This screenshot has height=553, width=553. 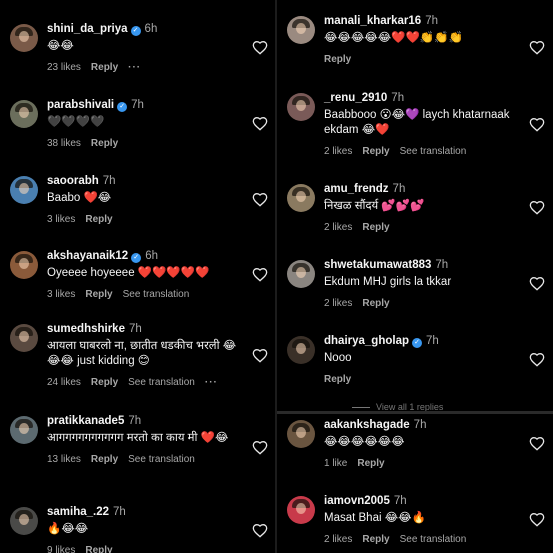 What do you see at coordinates (357, 501) in the screenshot?
I see `username: iamovn2005` at bounding box center [357, 501].